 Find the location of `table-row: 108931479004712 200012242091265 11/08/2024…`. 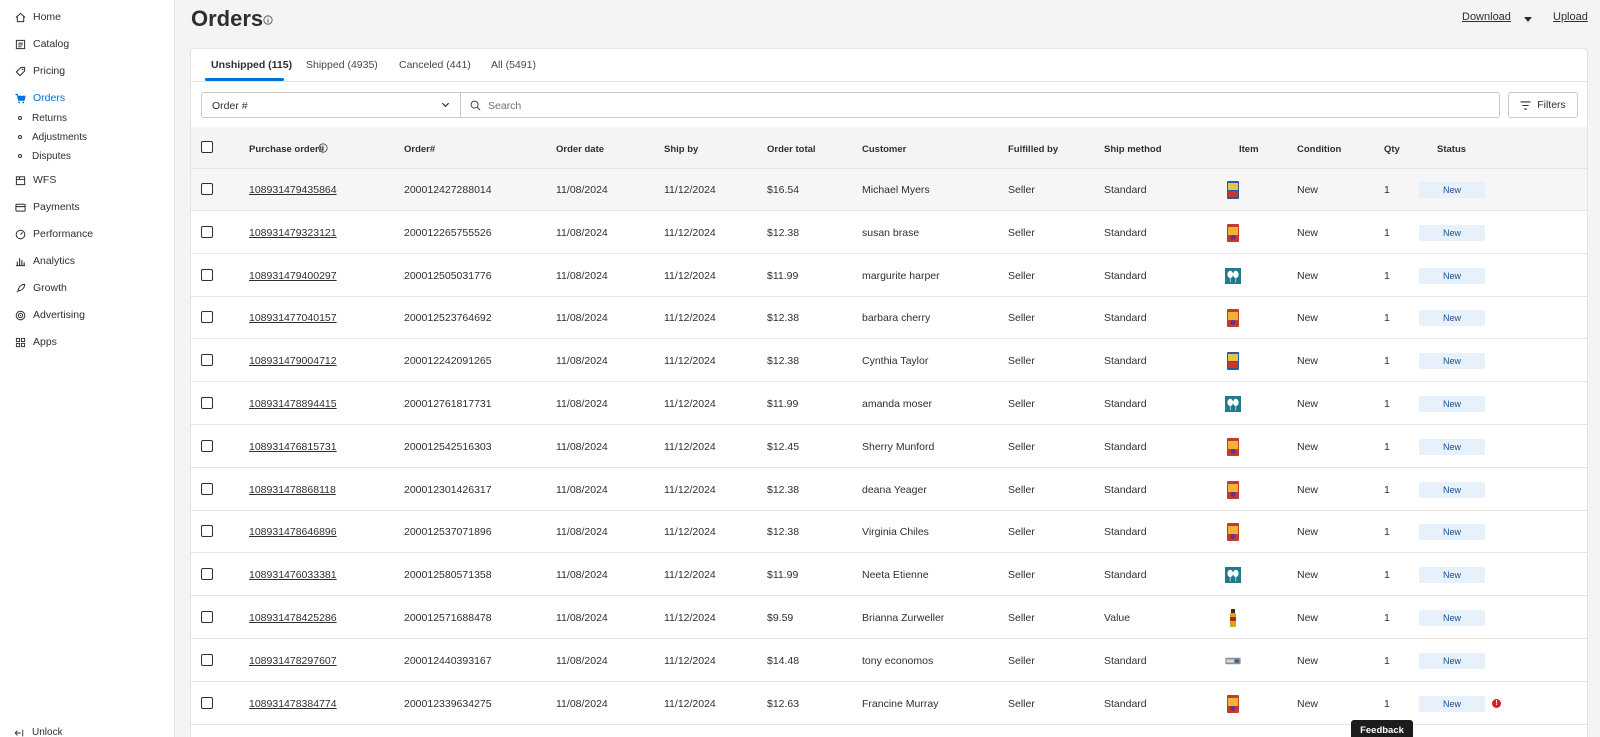

table-row: 108931479004712 200012242091265 11/08/2024… is located at coordinates (889, 361).